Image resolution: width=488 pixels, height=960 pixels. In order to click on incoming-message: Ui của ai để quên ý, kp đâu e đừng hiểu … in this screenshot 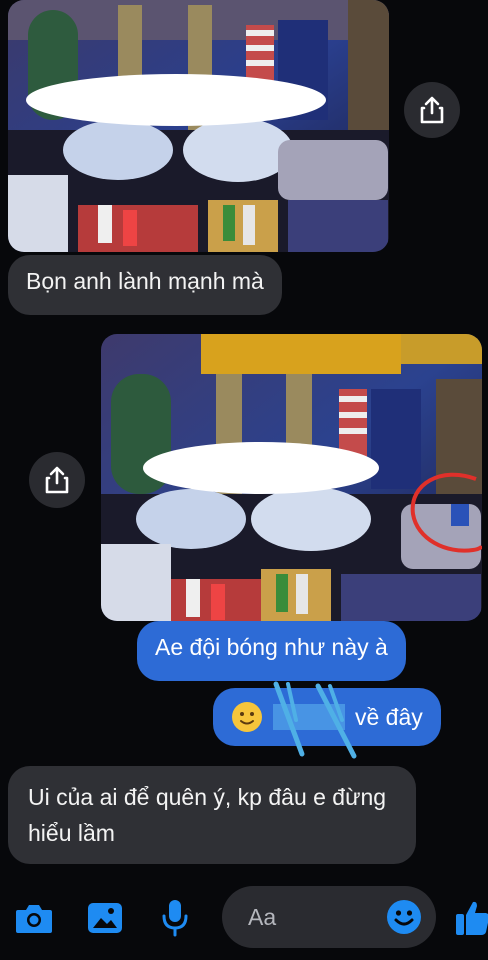, I will do `click(212, 815)`.